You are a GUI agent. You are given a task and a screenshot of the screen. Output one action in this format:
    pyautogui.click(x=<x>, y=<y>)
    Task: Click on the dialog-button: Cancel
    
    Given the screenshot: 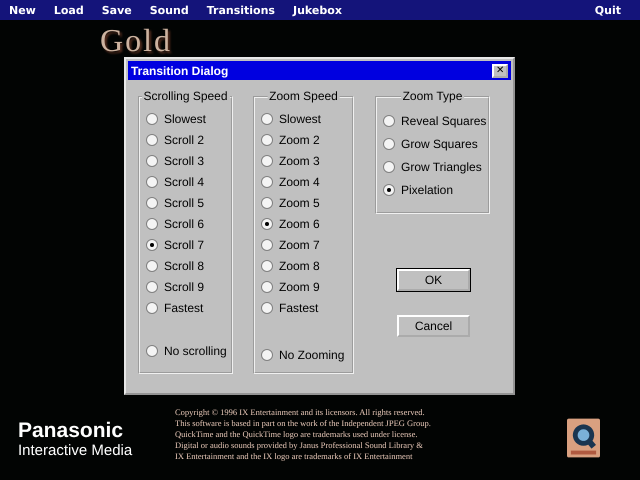 What is the action you would take?
    pyautogui.click(x=433, y=326)
    